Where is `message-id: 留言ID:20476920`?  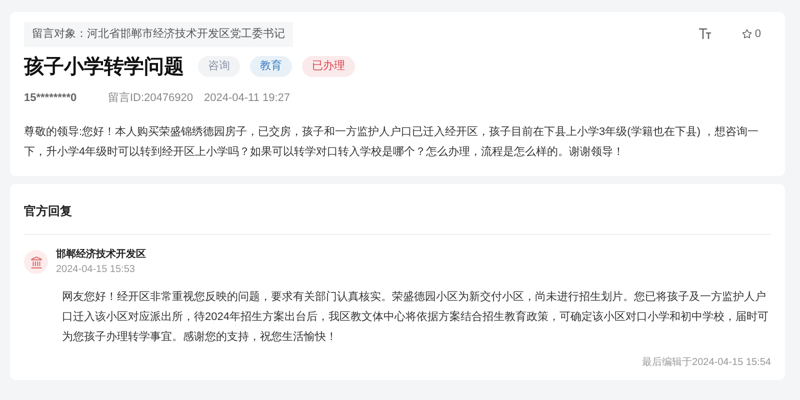
message-id: 留言ID:20476920 is located at coordinates (150, 98).